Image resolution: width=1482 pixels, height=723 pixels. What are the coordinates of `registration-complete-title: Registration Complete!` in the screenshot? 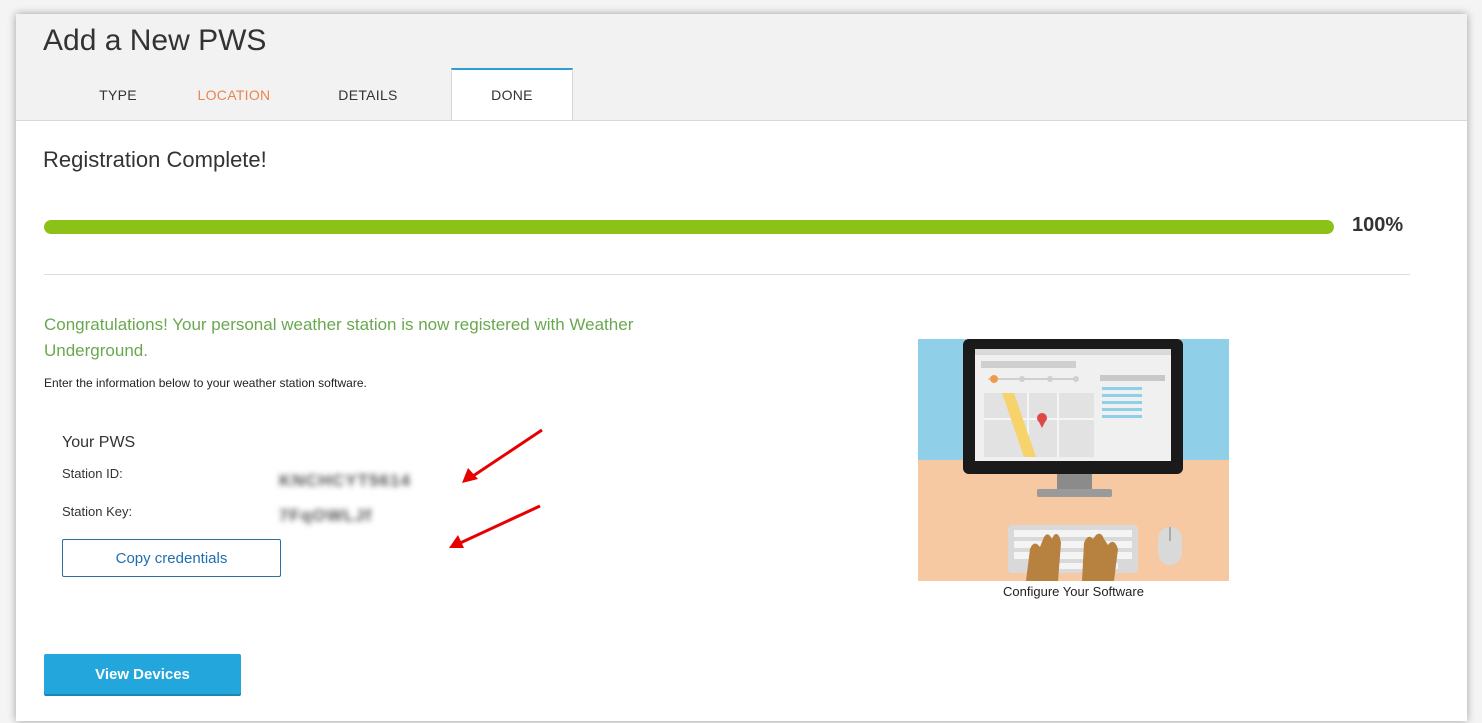 It's located at (155, 159).